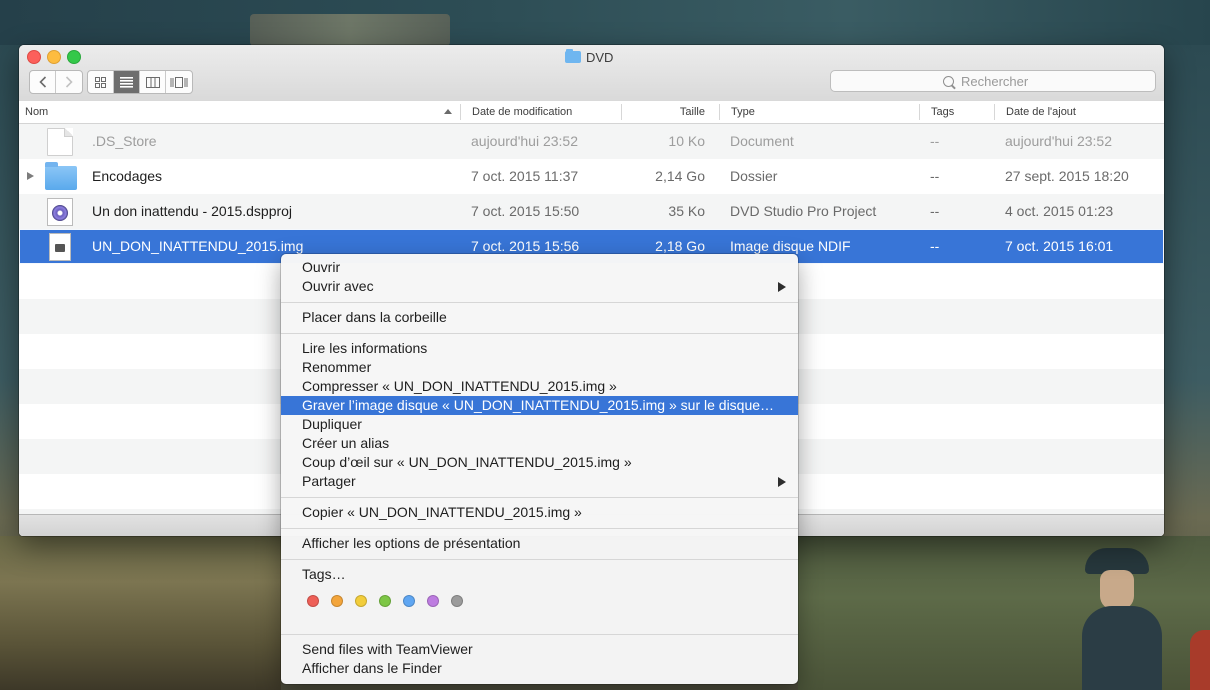  What do you see at coordinates (361, 601) in the screenshot?
I see `tag-yellow-dot` at bounding box center [361, 601].